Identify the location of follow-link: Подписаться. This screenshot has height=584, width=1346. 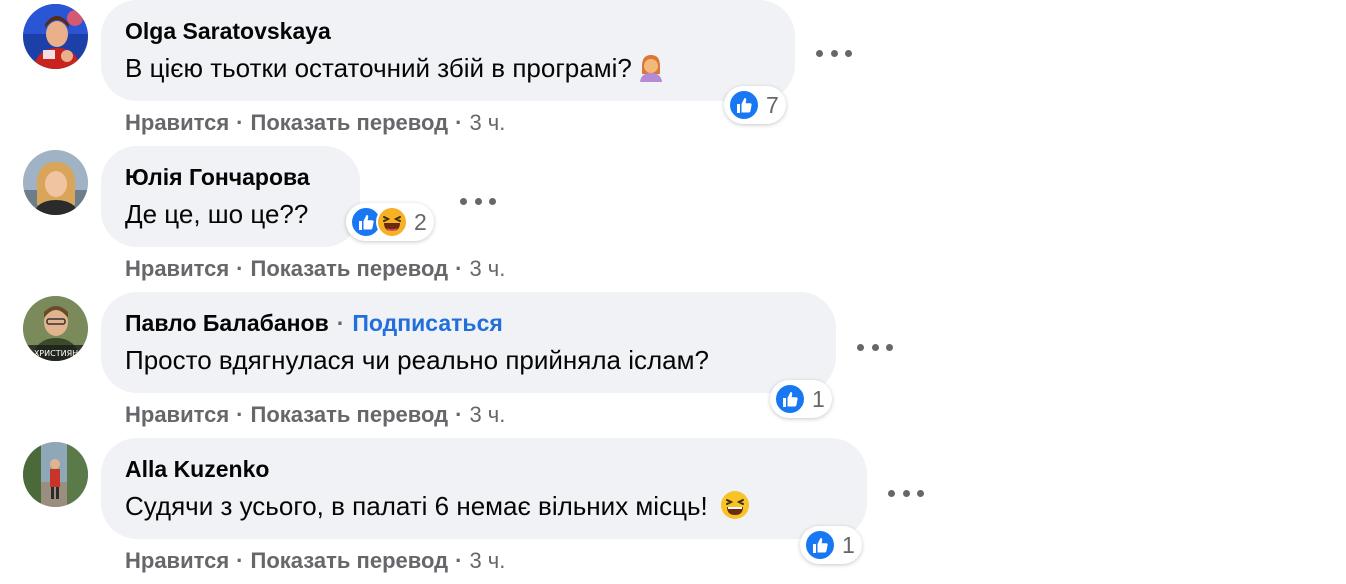
(427, 323).